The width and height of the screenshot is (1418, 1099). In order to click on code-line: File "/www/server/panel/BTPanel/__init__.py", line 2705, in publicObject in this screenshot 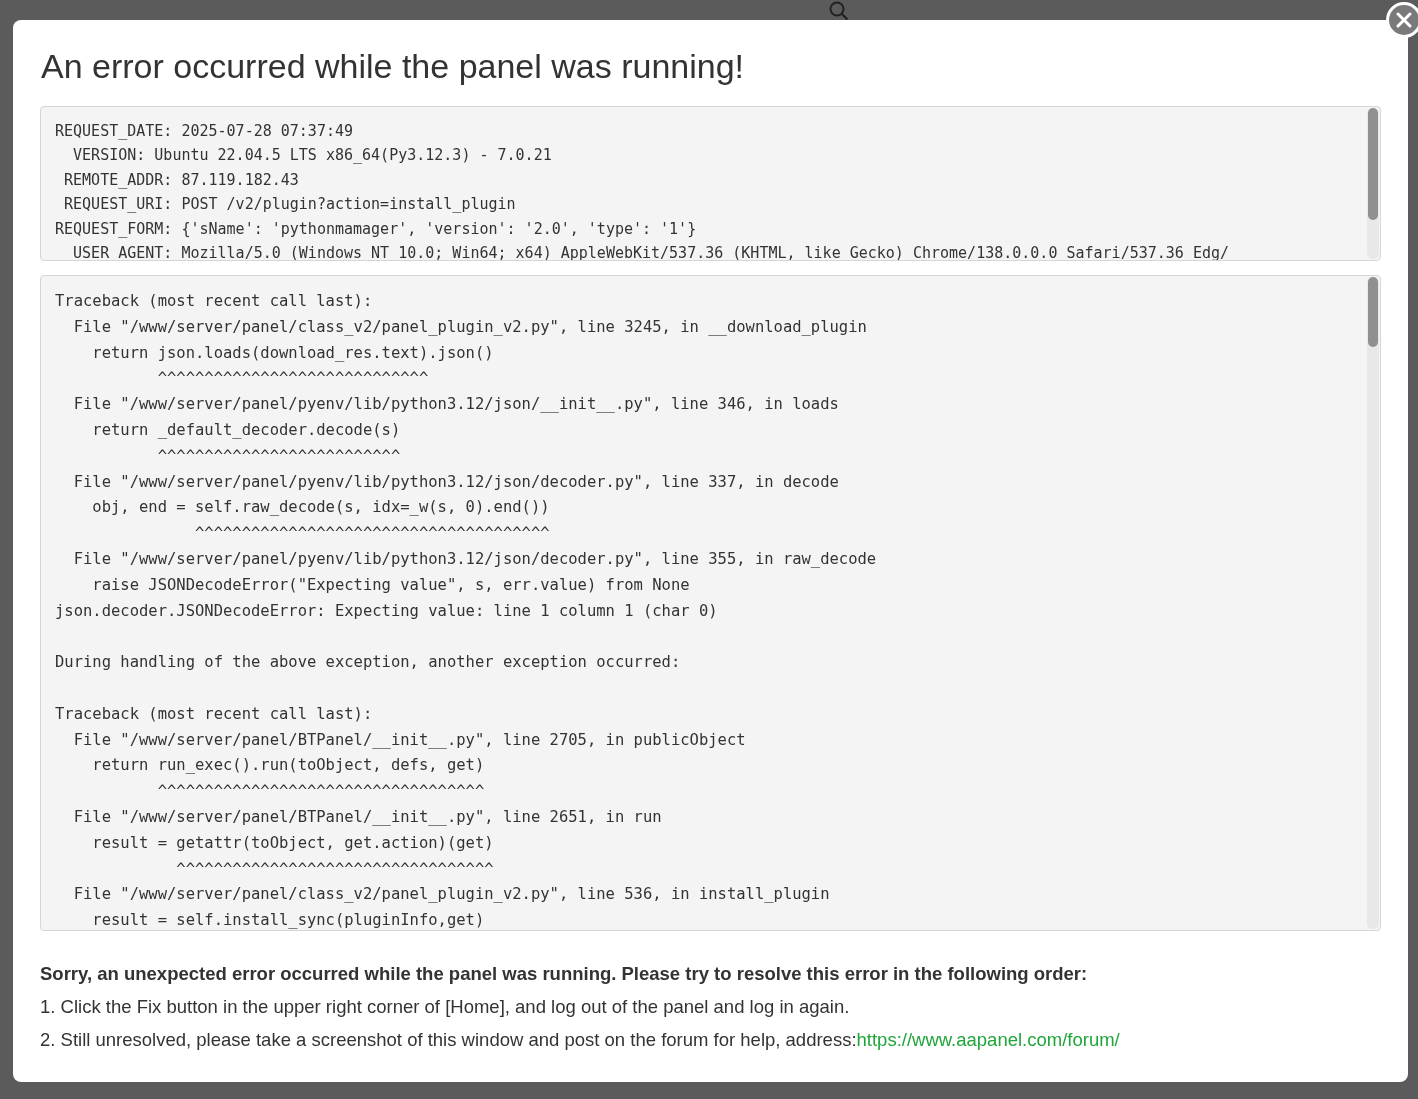, I will do `click(409, 740)`.